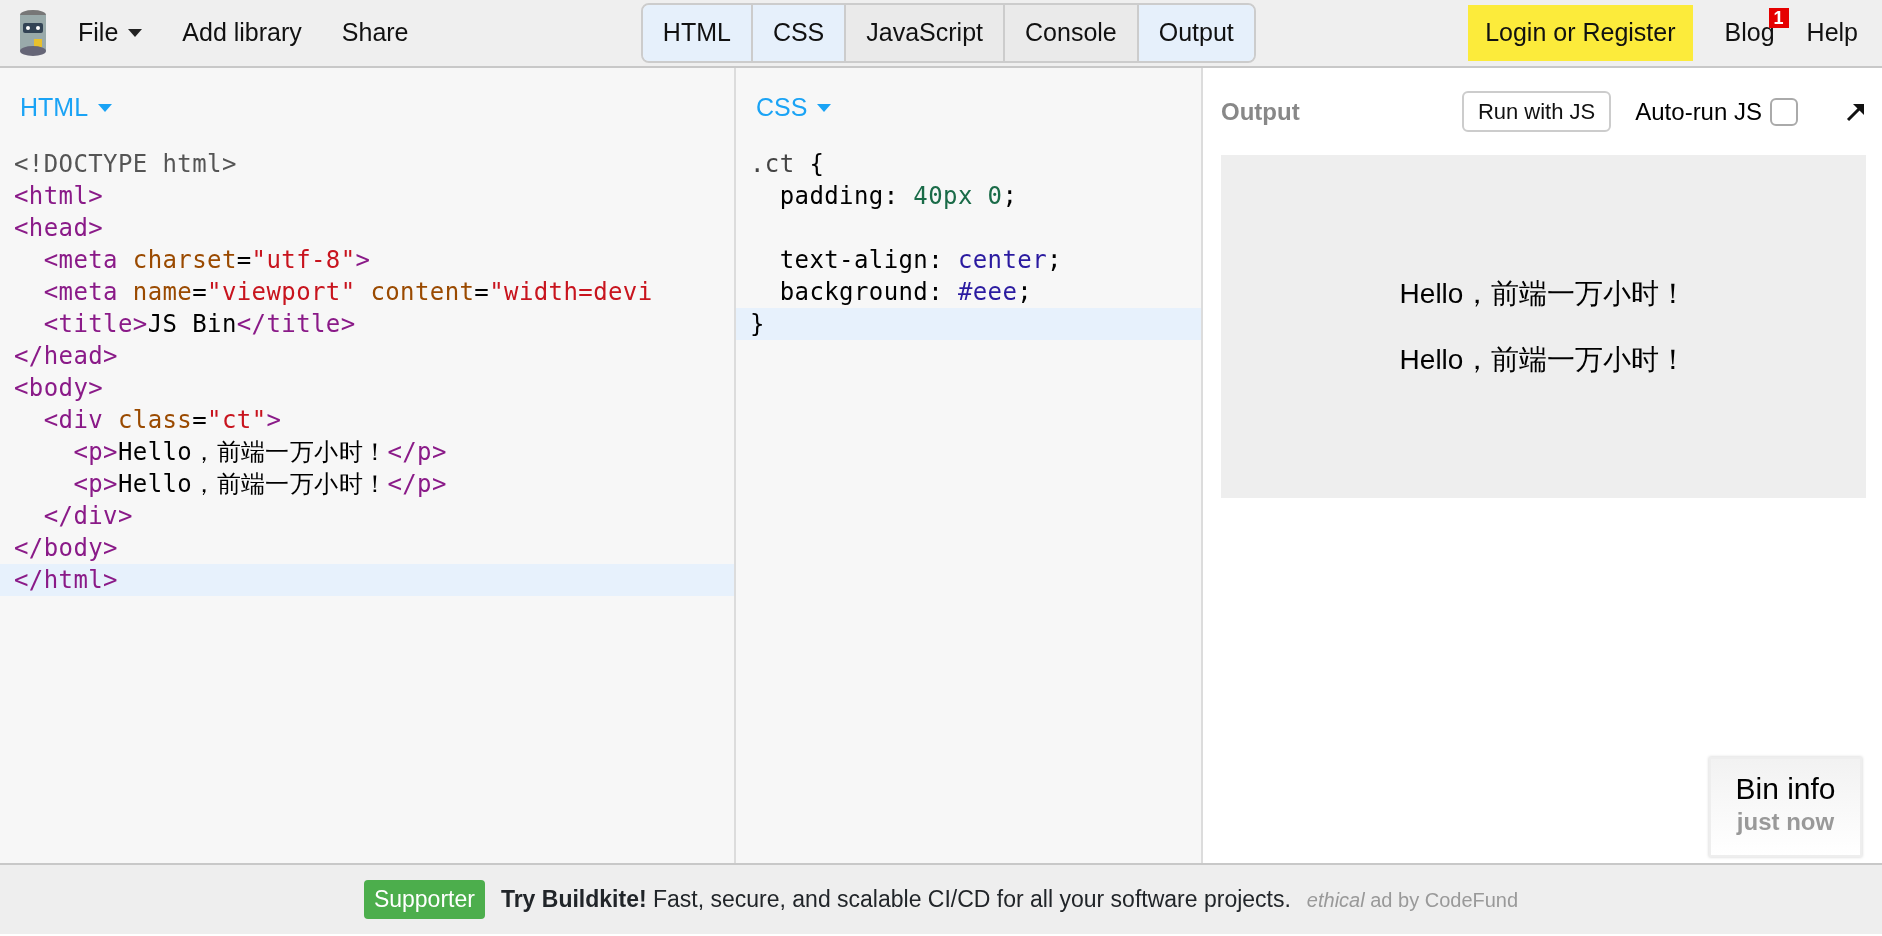  What do you see at coordinates (1785, 822) in the screenshot?
I see `bin-info-time: just now` at bounding box center [1785, 822].